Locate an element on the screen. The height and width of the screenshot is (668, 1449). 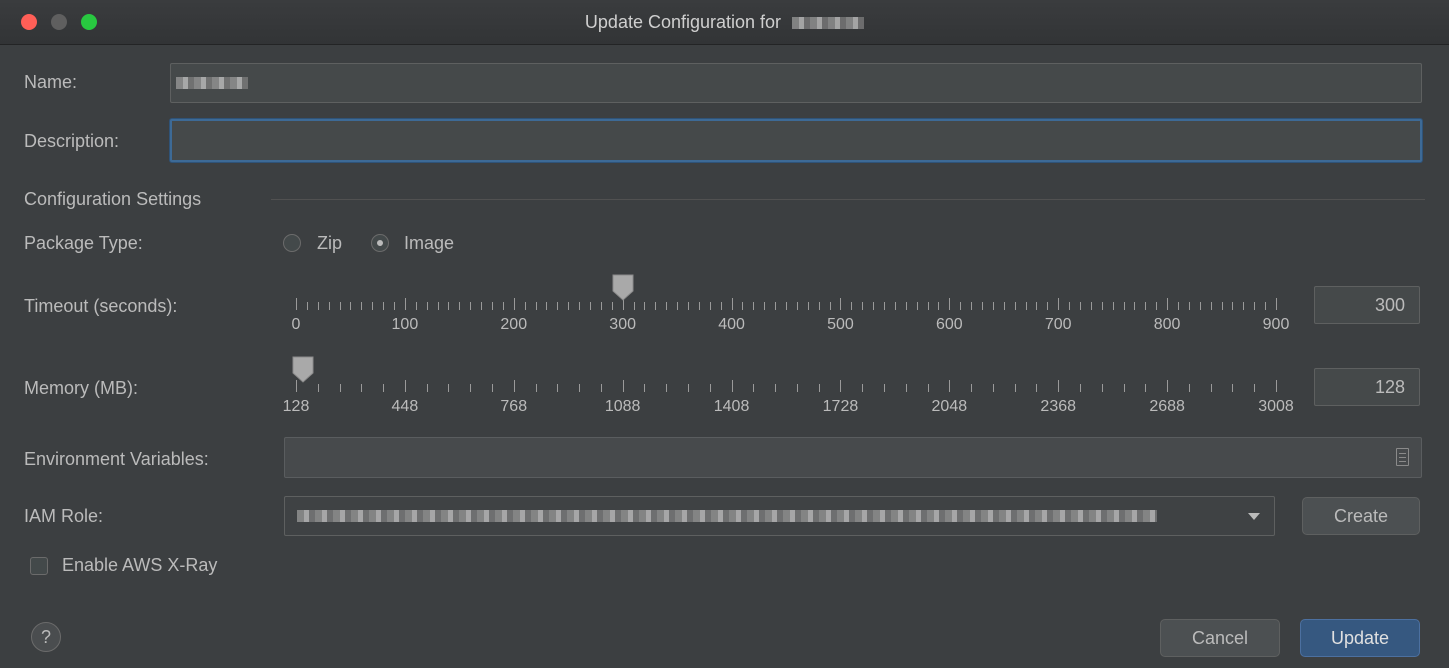
scale-label: 2688 is located at coordinates (1167, 406).